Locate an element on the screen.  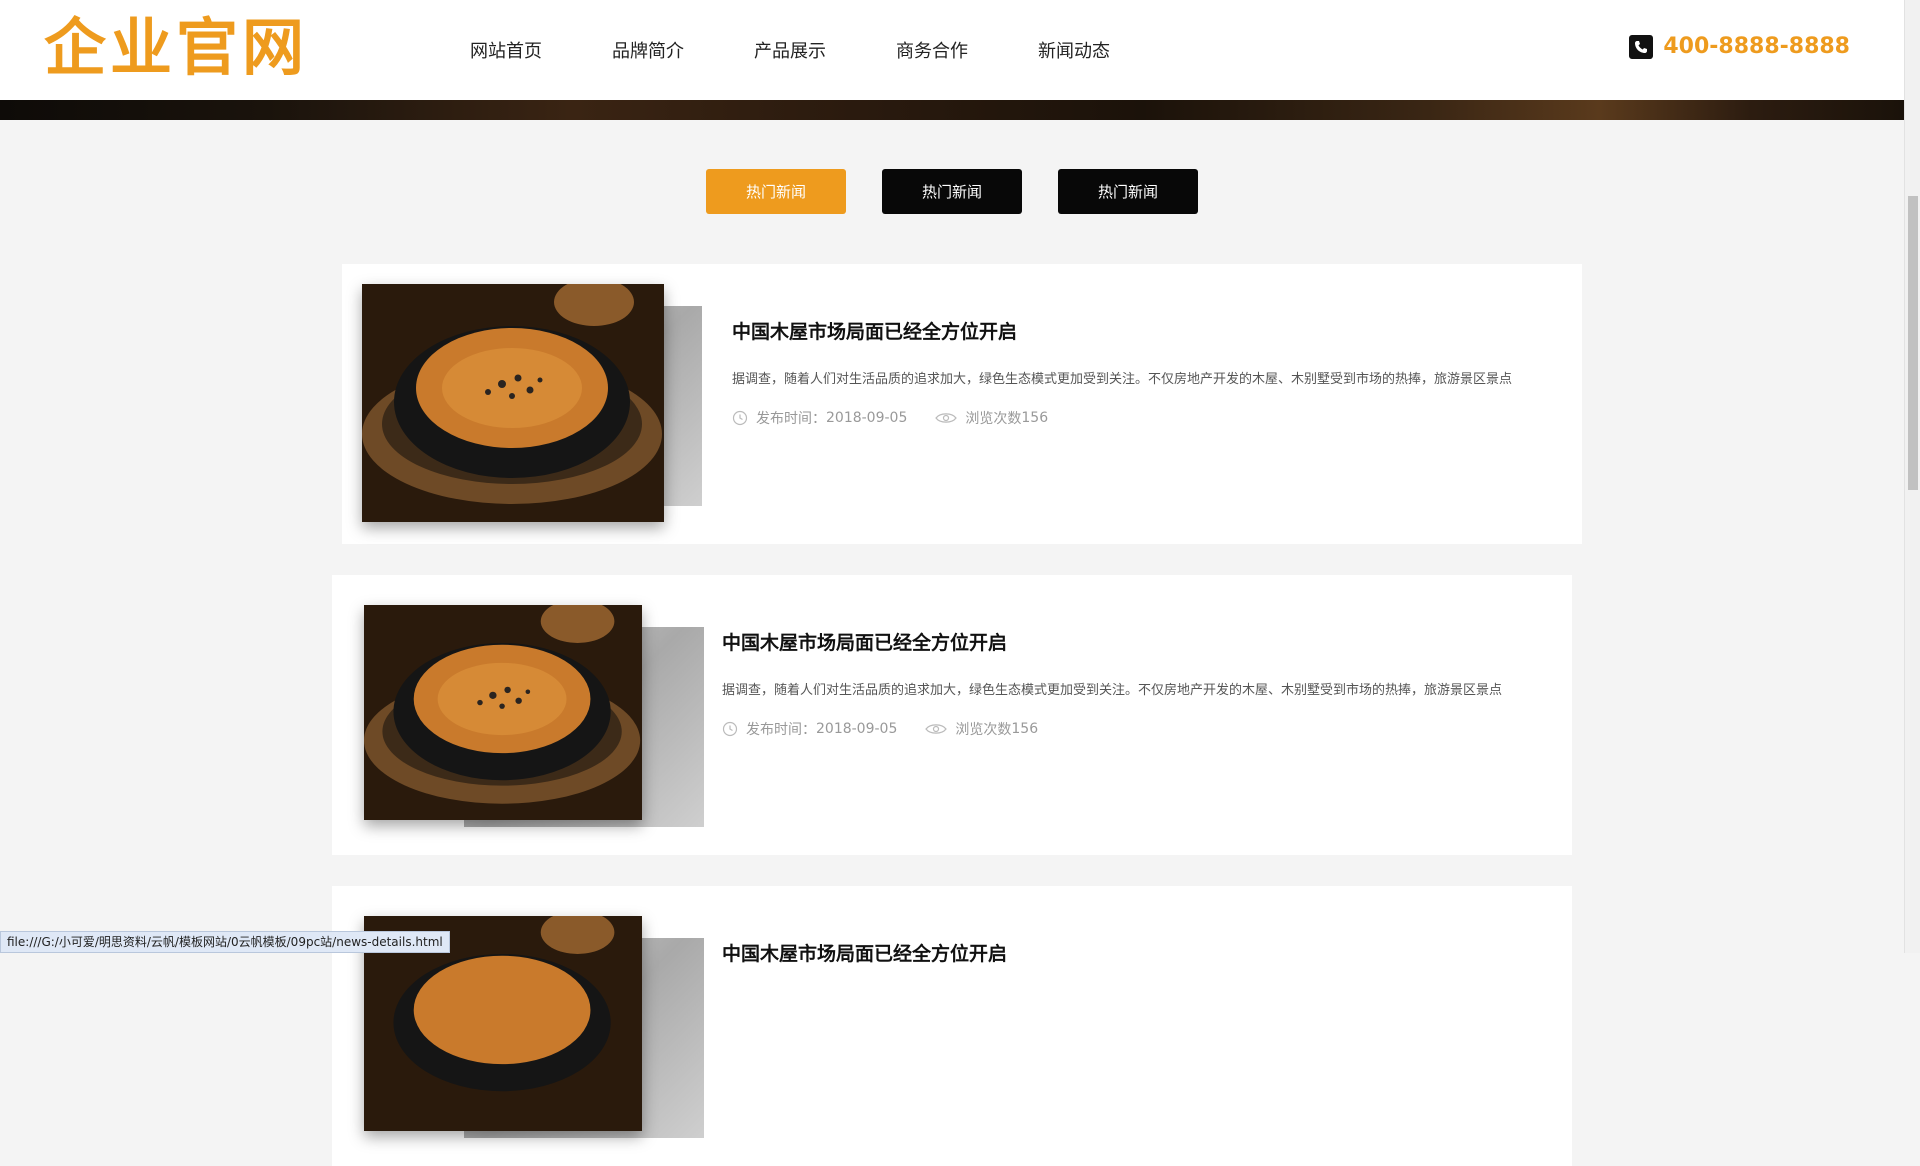
tab-hot-news-2: 热门新闻 is located at coordinates (952, 191).